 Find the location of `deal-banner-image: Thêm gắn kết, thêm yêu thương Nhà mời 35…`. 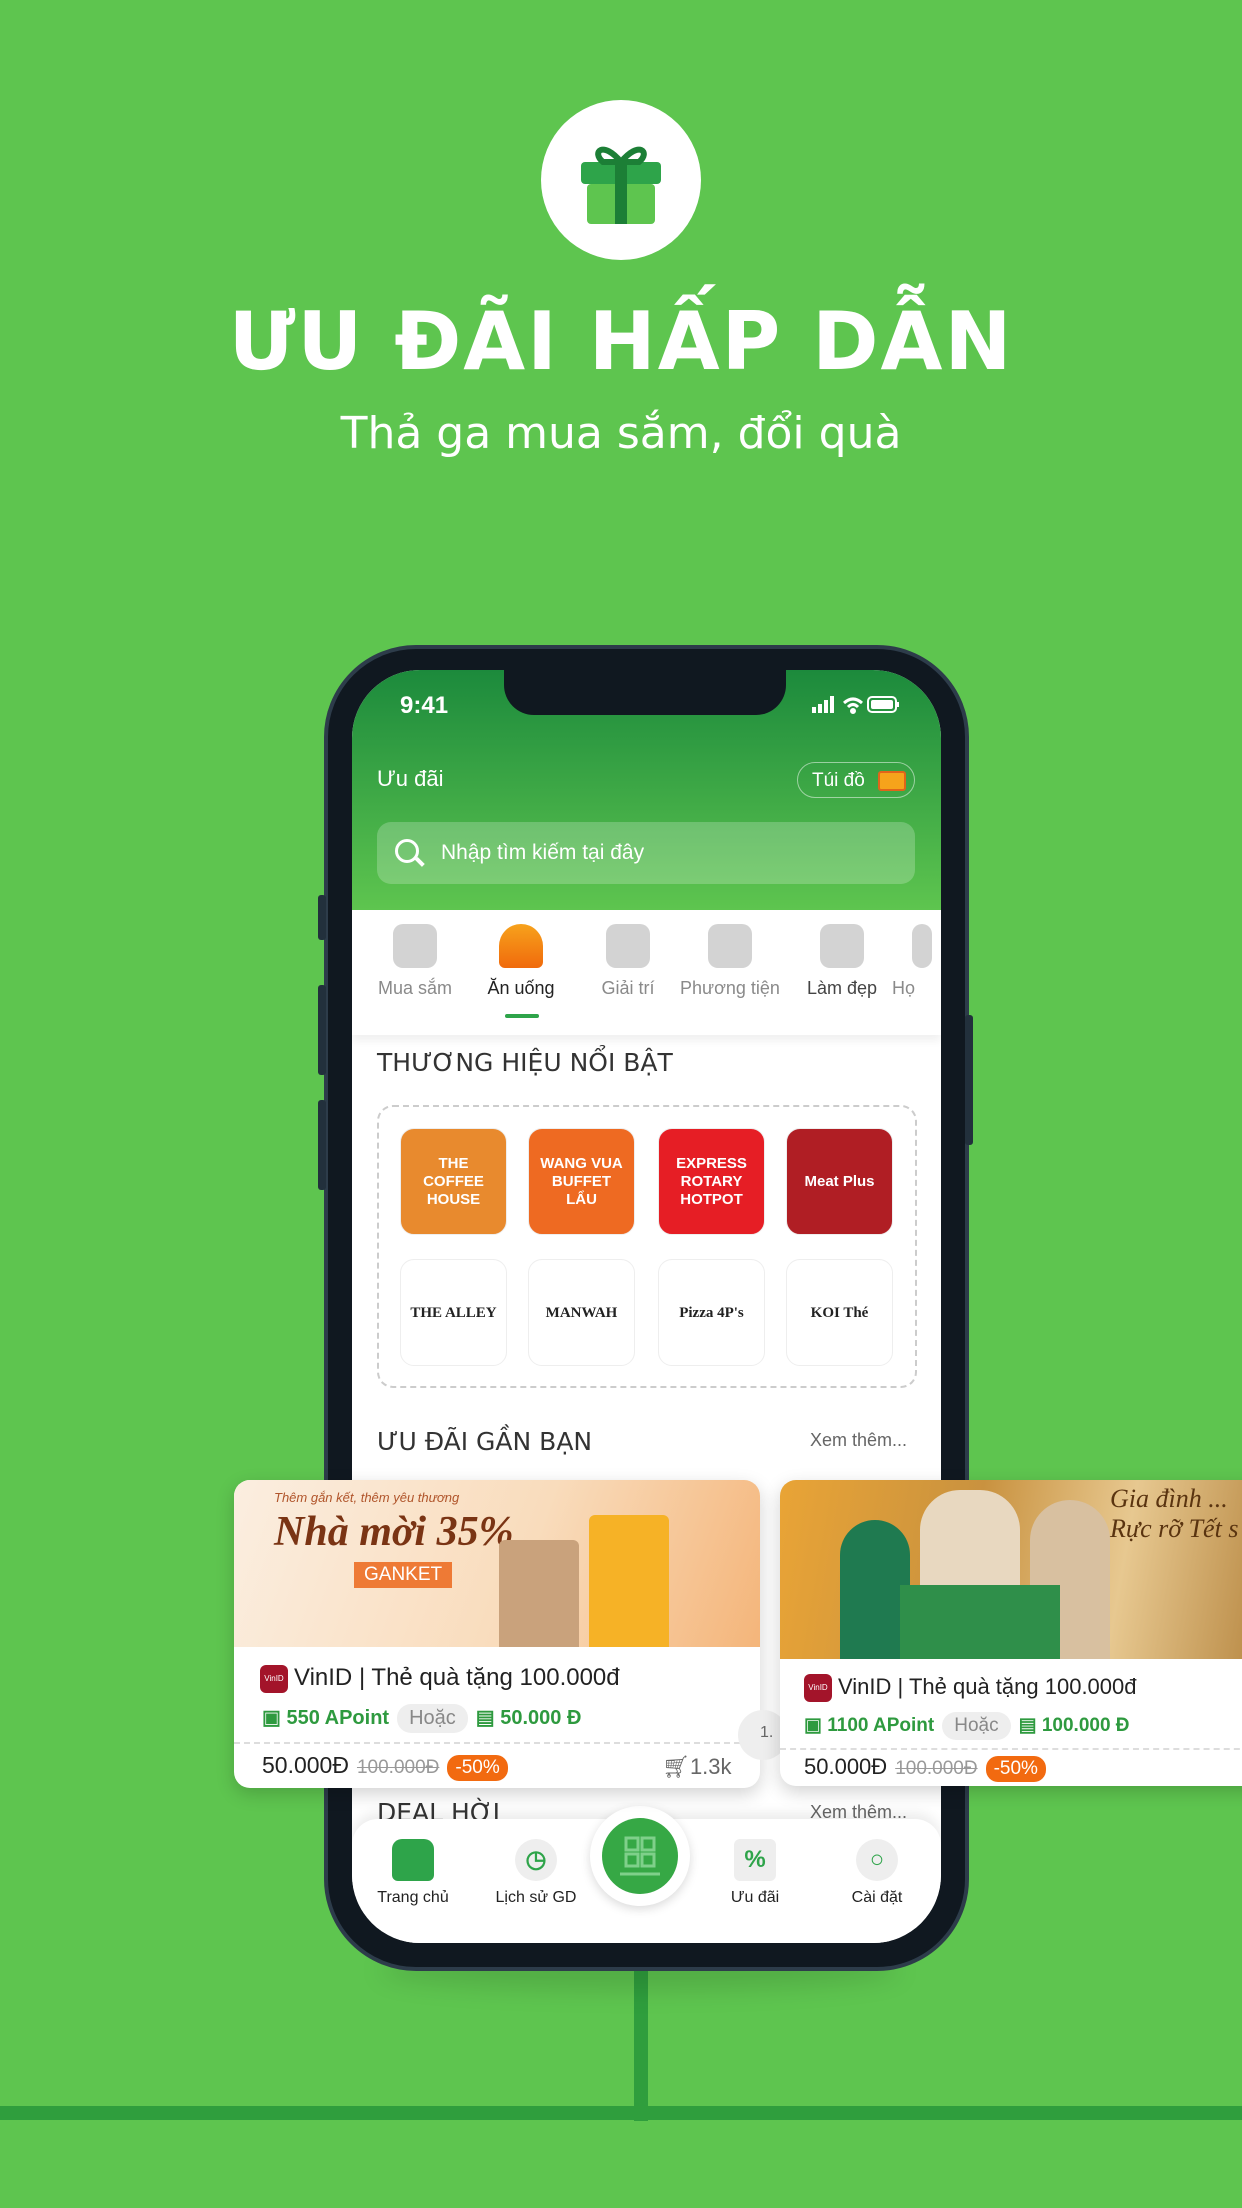

deal-banner-image: Thêm gắn kết, thêm yêu thương Nhà mời 35… is located at coordinates (497, 1563).